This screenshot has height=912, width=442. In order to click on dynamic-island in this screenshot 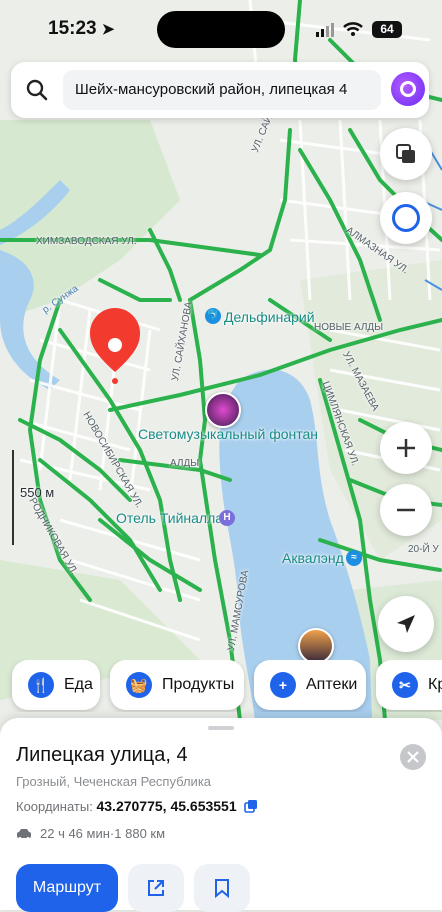, I will do `click(221, 29)`.